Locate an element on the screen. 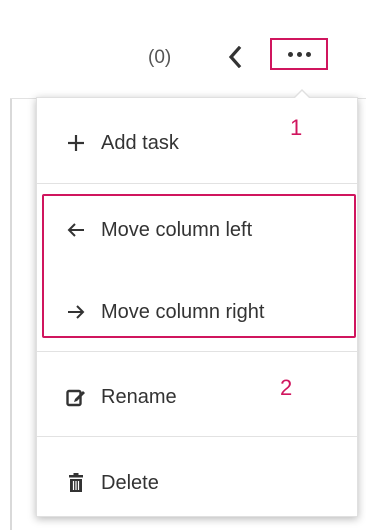 This screenshot has height=530, width=366. menu-item-label: Move column left is located at coordinates (177, 229).